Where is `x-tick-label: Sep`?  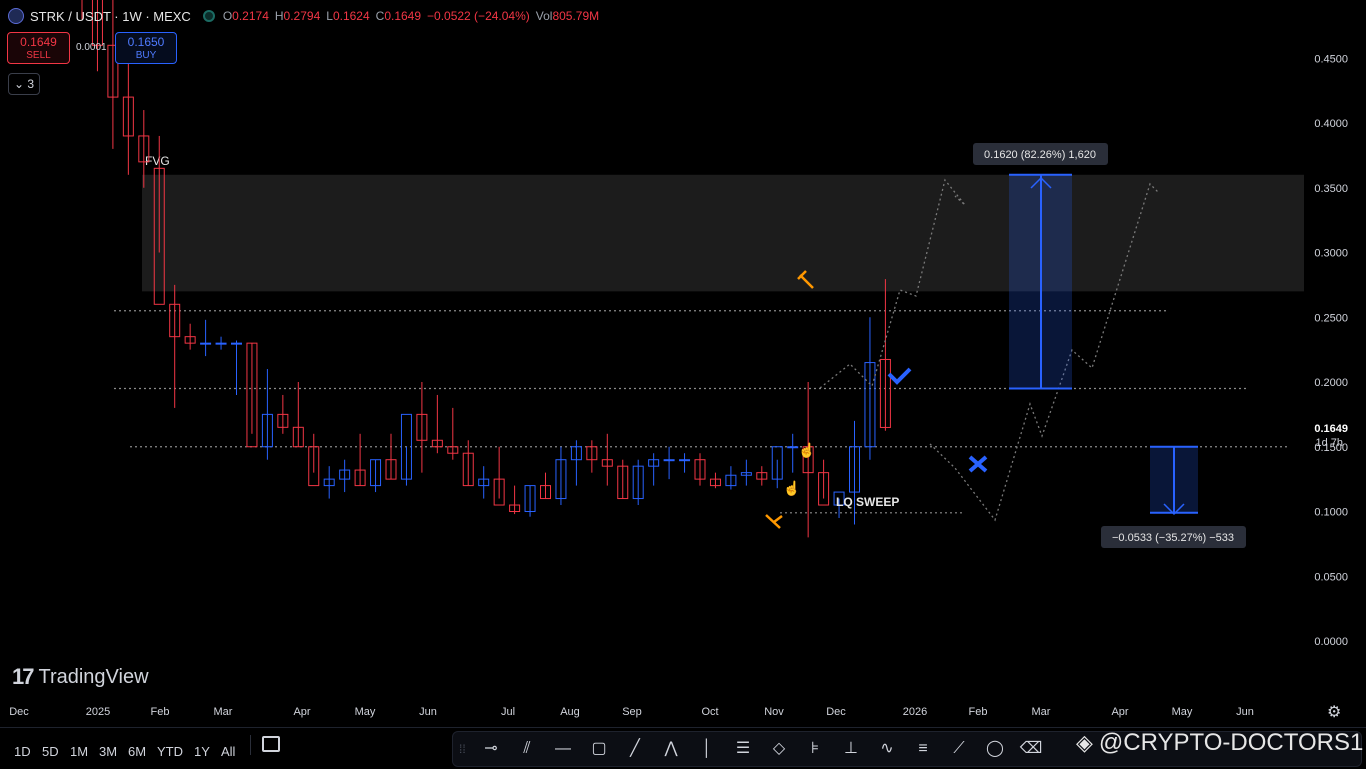
x-tick-label: Sep is located at coordinates (632, 712).